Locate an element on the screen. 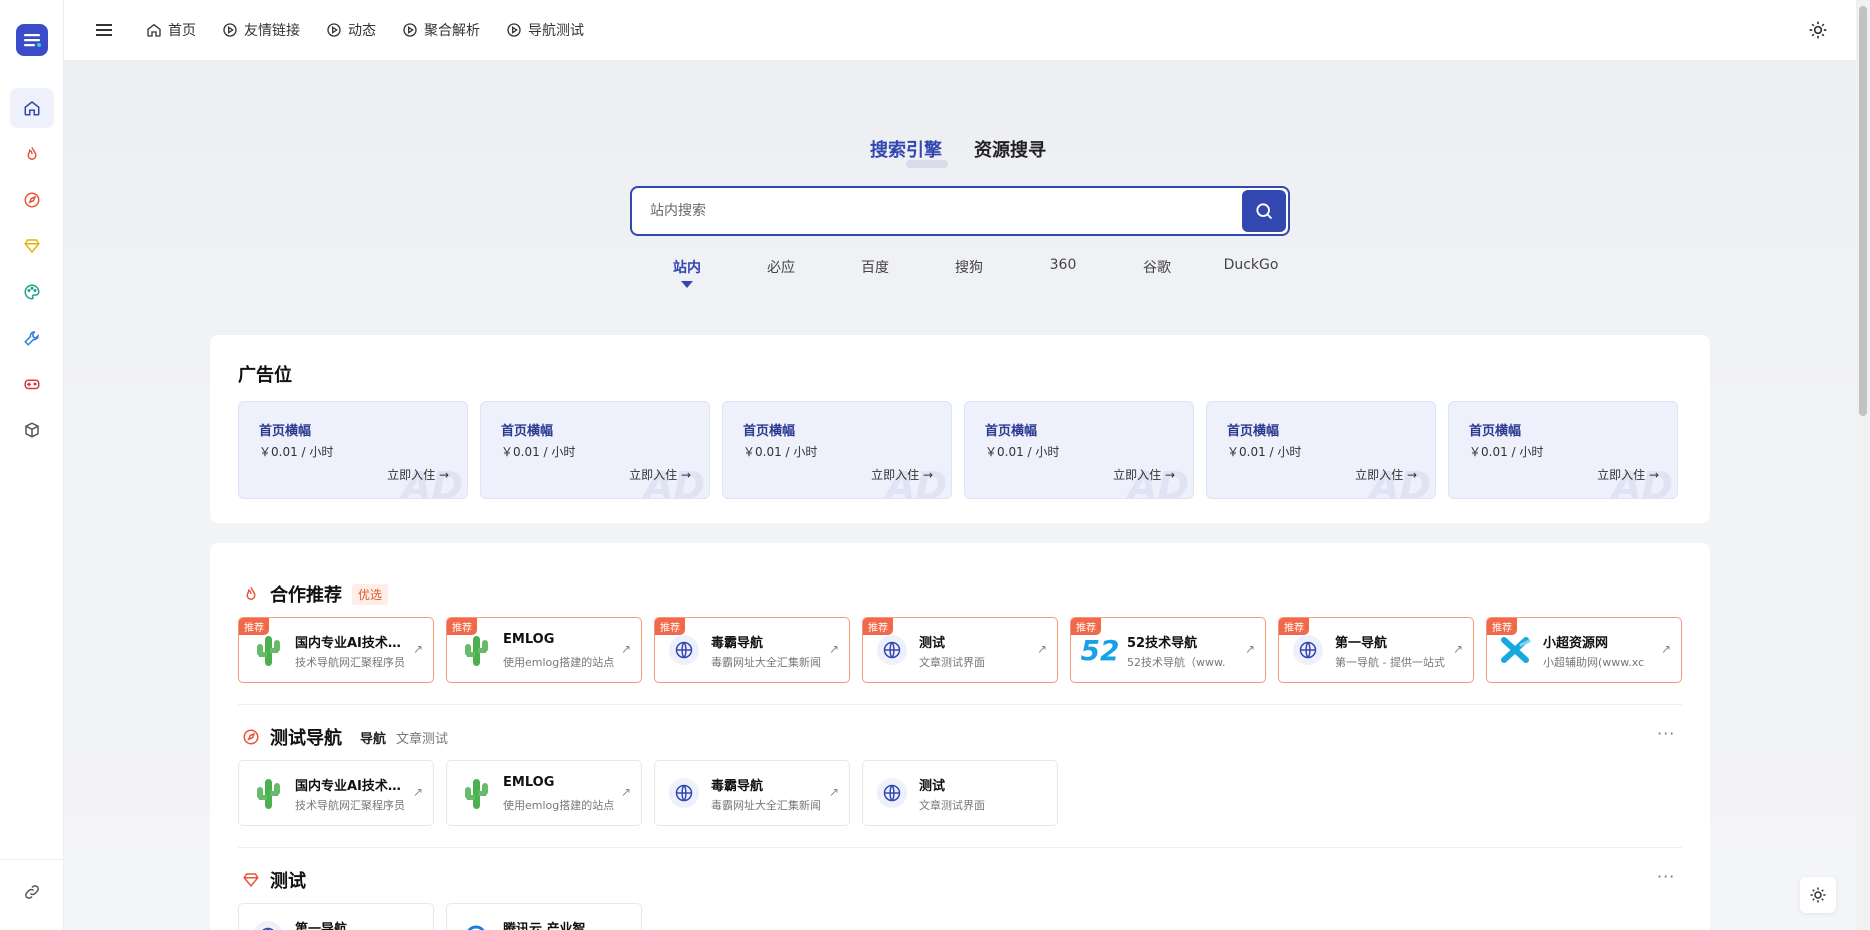 The image size is (1870, 930). sidebar-compass is located at coordinates (32, 200).